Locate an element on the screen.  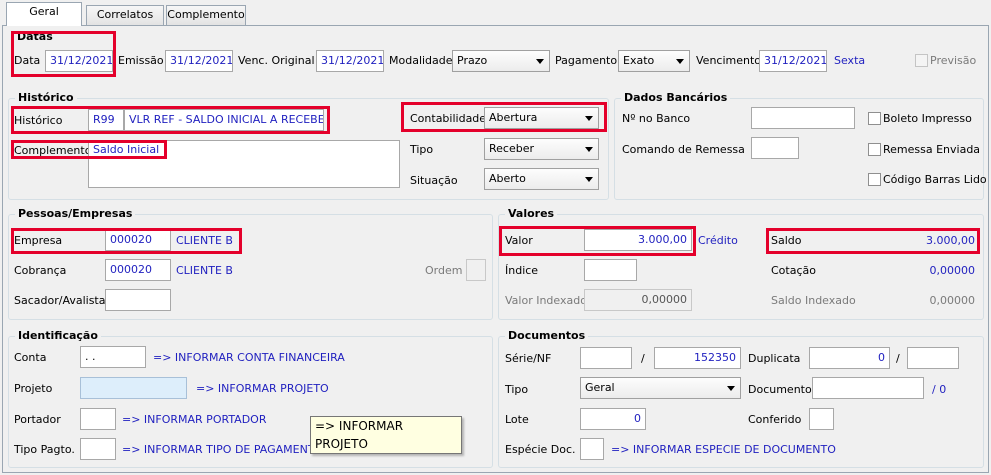
projeto-hint: => INFORMAR PROJETO is located at coordinates (262, 388).